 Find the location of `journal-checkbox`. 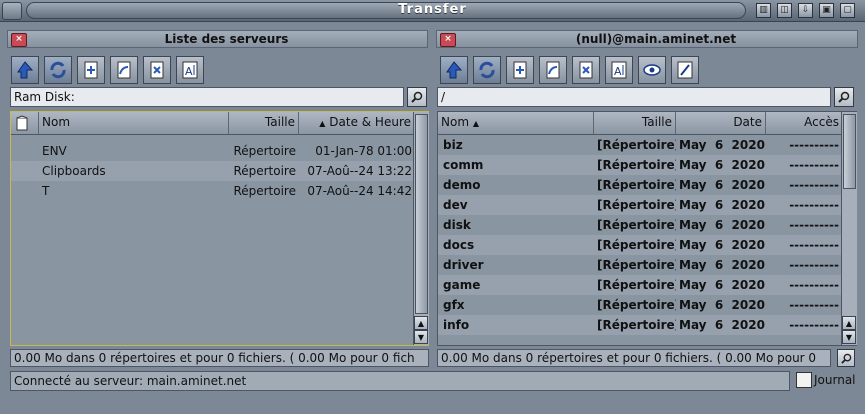

journal-checkbox is located at coordinates (804, 380).